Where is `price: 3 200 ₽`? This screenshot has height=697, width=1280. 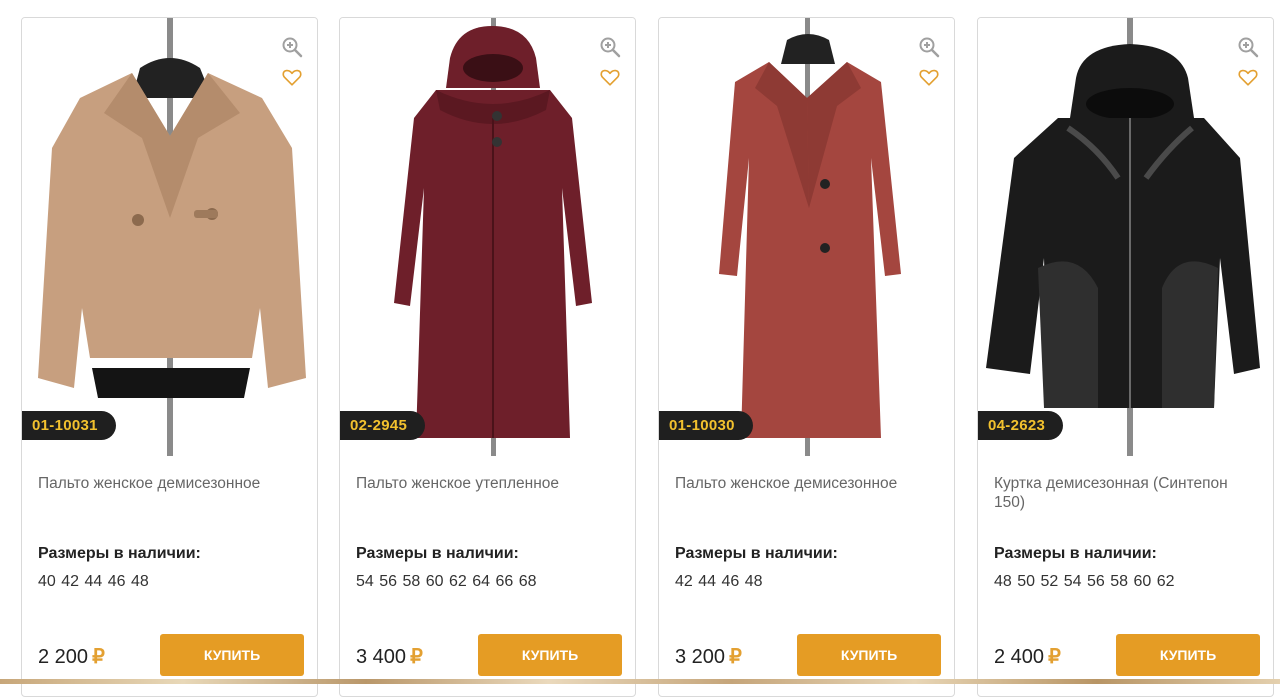
price: 3 200 ₽ is located at coordinates (708, 656).